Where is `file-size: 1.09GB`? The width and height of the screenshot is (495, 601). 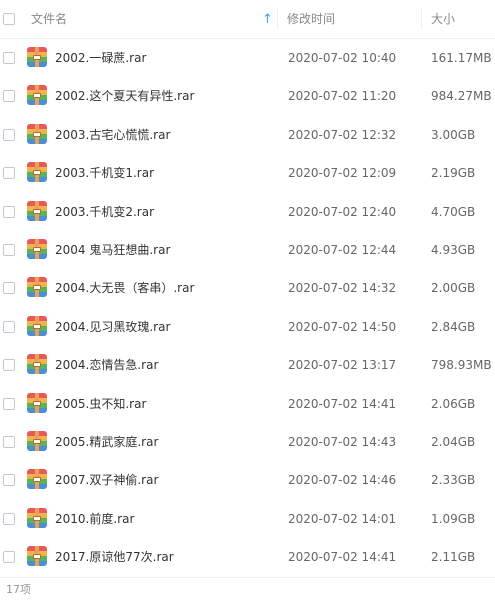
file-size: 1.09GB is located at coordinates (453, 518).